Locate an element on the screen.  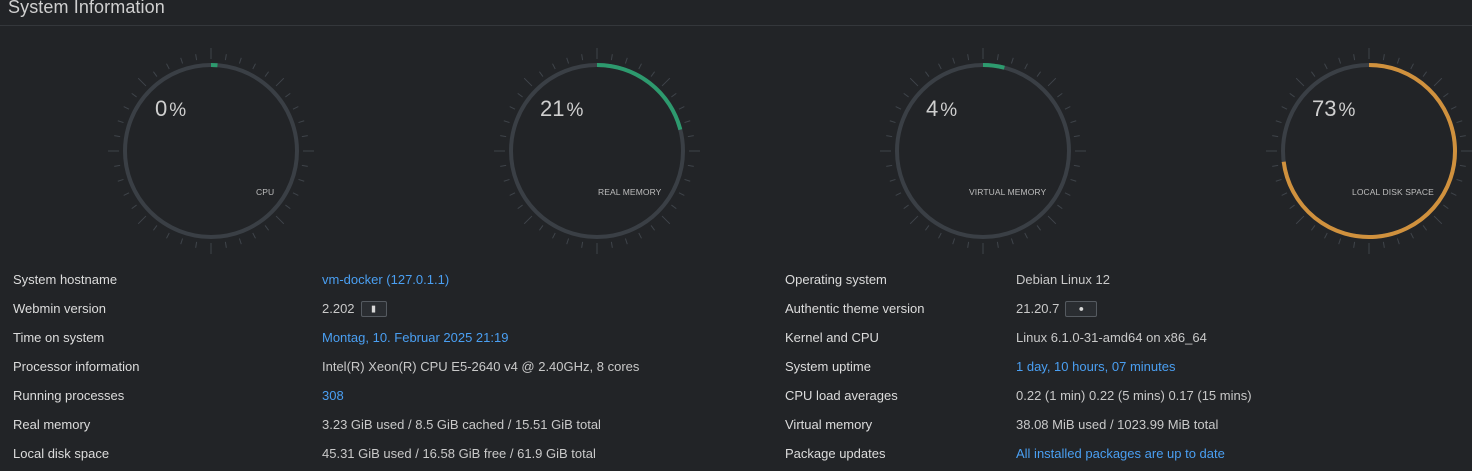
info-row-uptime: System uptime is located at coordinates (828, 369).